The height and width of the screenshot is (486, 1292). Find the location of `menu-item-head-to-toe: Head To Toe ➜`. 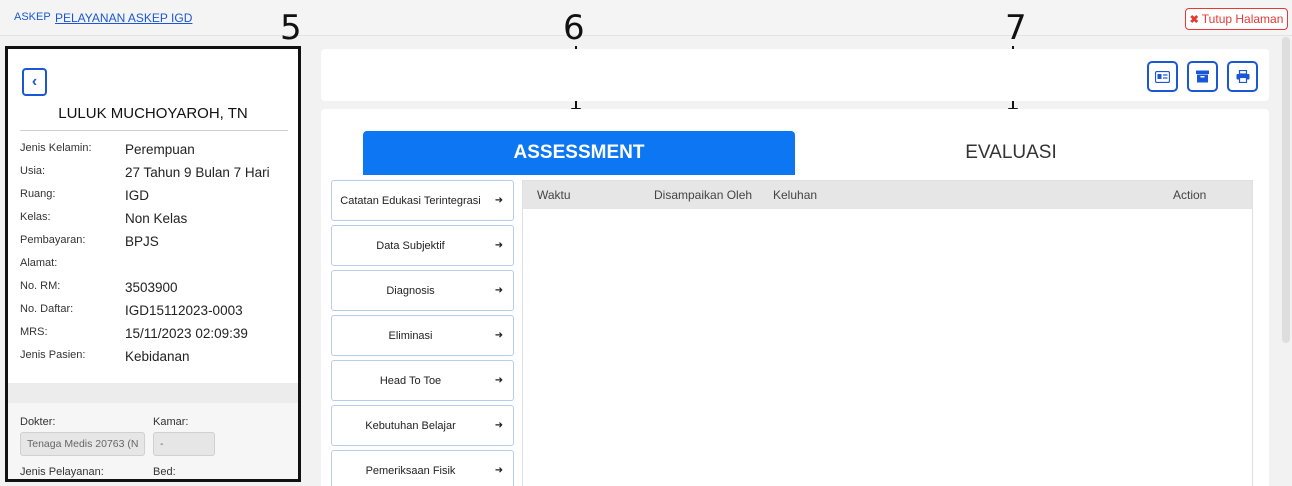

menu-item-head-to-toe: Head To Toe ➜ is located at coordinates (422, 380).